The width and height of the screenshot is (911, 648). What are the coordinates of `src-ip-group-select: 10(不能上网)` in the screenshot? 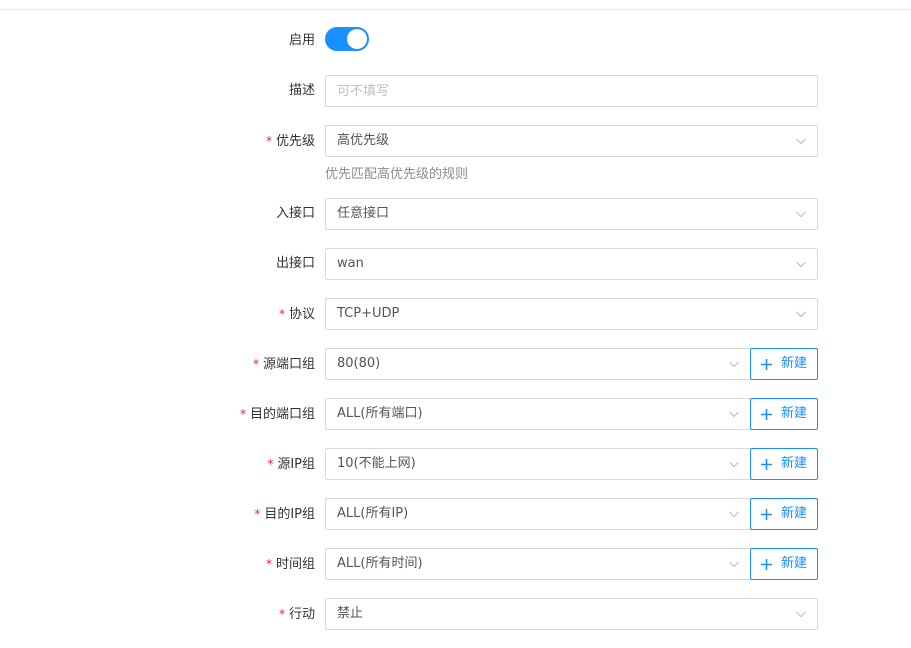 It's located at (538, 464).